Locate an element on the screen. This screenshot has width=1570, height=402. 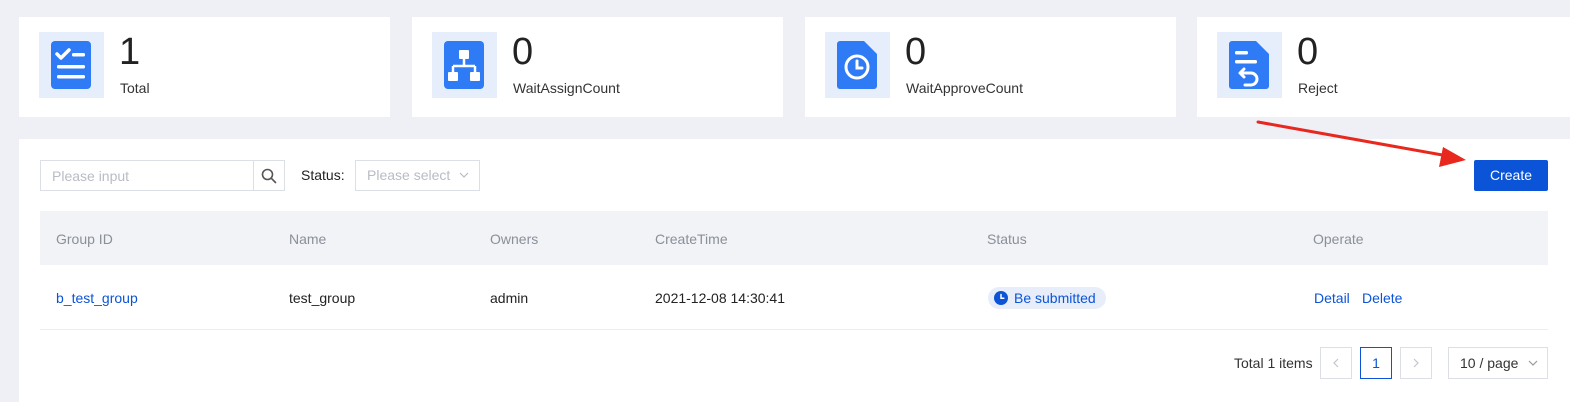
column-header-name: Name is located at coordinates (308, 239).